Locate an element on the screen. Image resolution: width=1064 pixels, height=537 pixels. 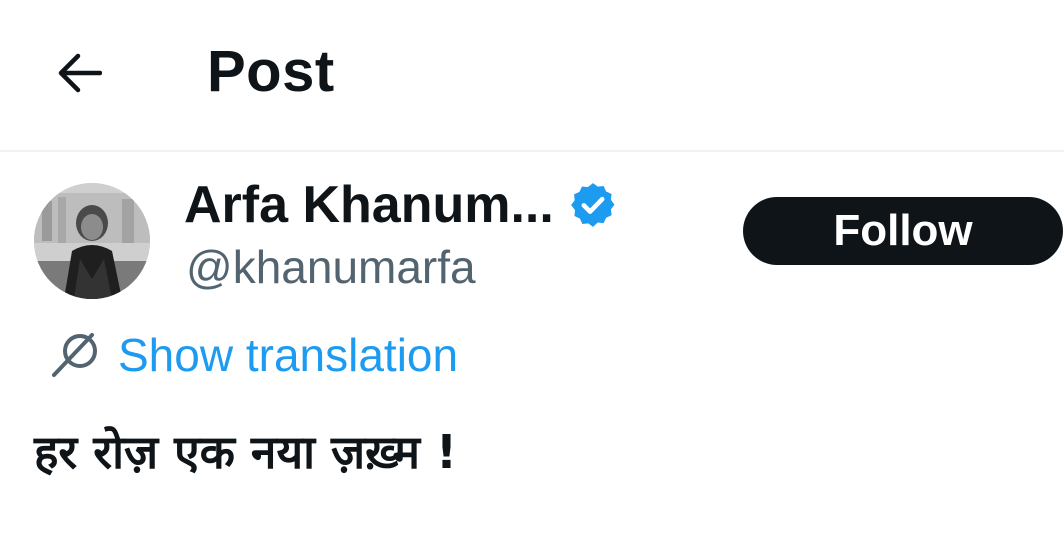
show-translation-link: Show translation is located at coordinates (288, 355).